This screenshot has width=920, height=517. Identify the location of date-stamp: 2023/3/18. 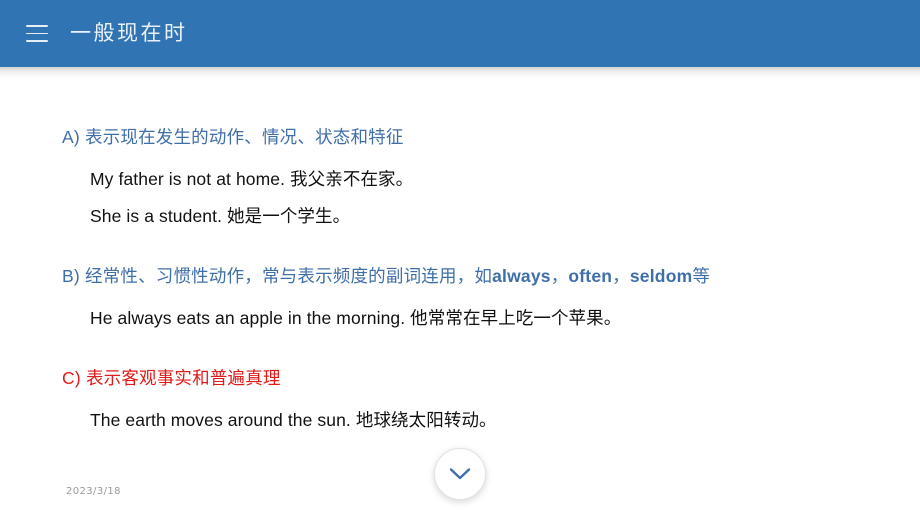
(93, 491).